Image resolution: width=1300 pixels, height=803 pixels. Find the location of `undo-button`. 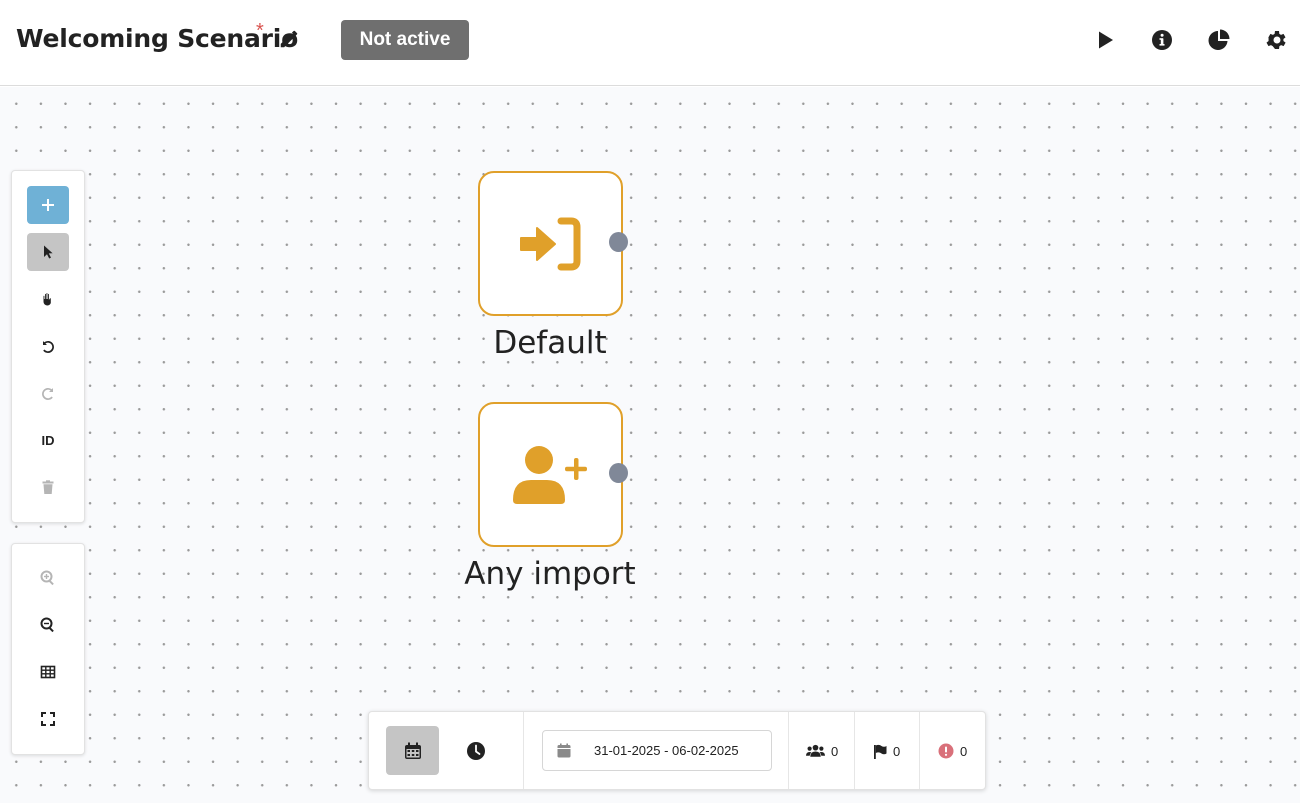

undo-button is located at coordinates (48, 346).